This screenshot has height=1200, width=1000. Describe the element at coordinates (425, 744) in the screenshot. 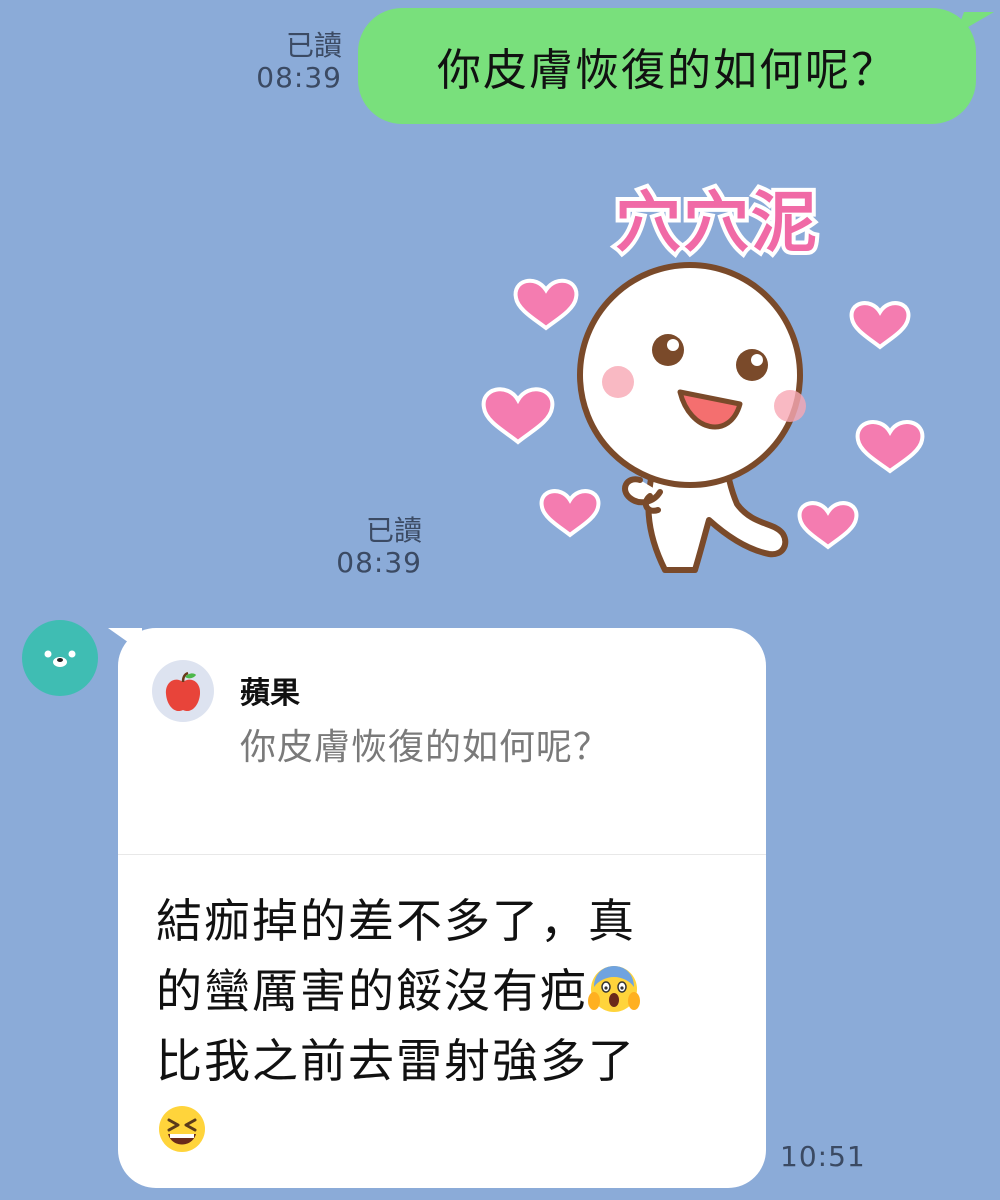

I see `quoted-message-text: 你皮膚恢復的如何呢？` at that location.